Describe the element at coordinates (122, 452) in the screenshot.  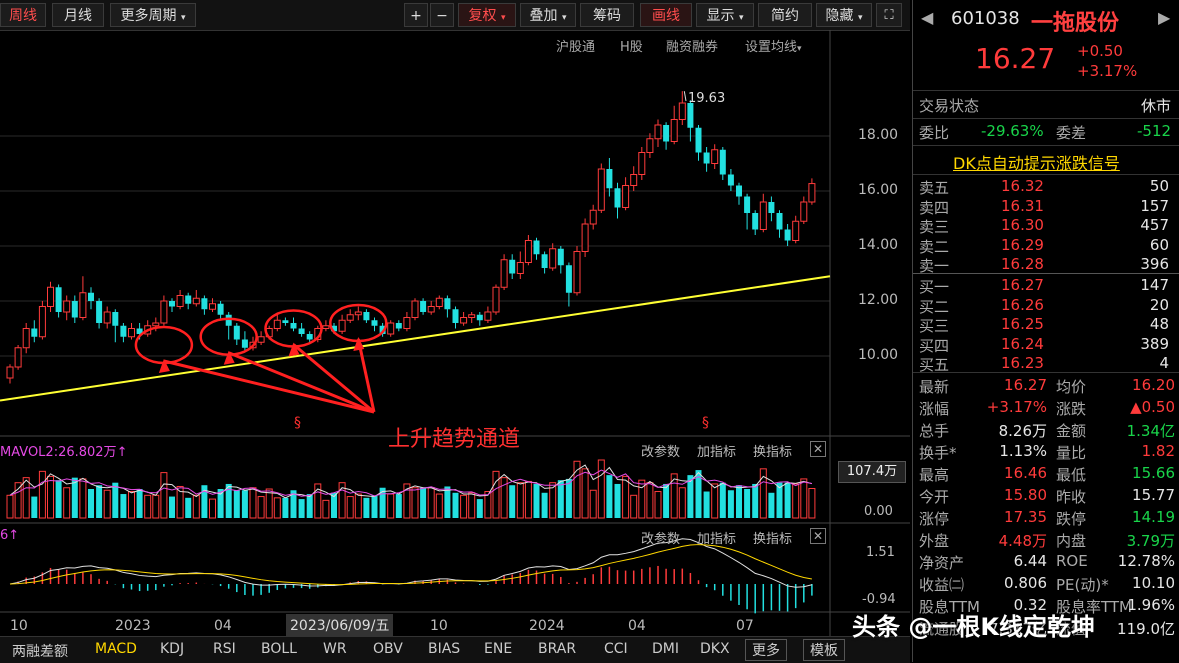
I see `arrow-up-icon: ↑` at that location.